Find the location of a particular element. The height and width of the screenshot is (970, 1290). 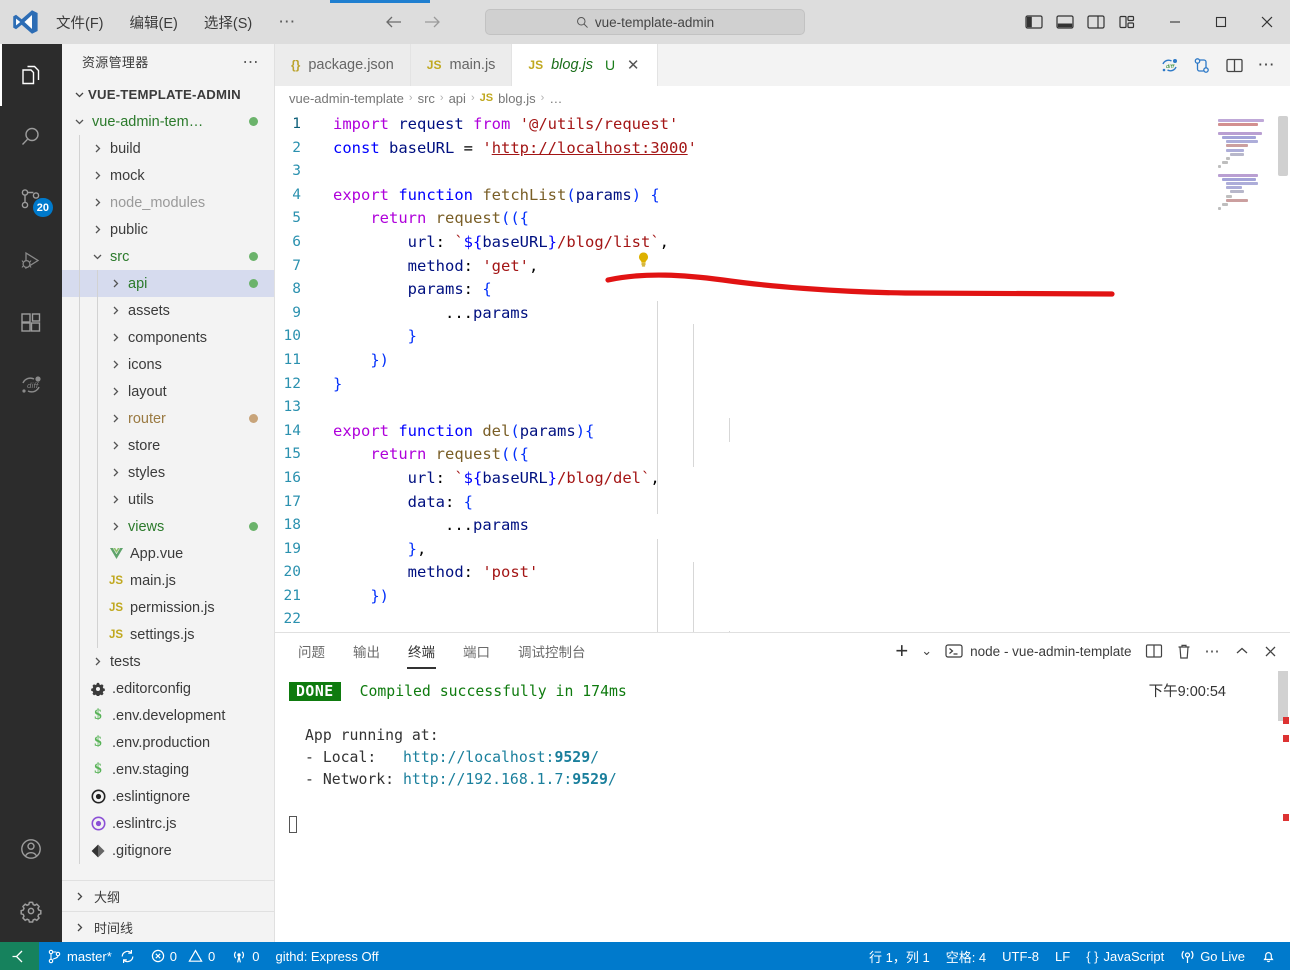

activity-explorer-icon is located at coordinates (31, 75).